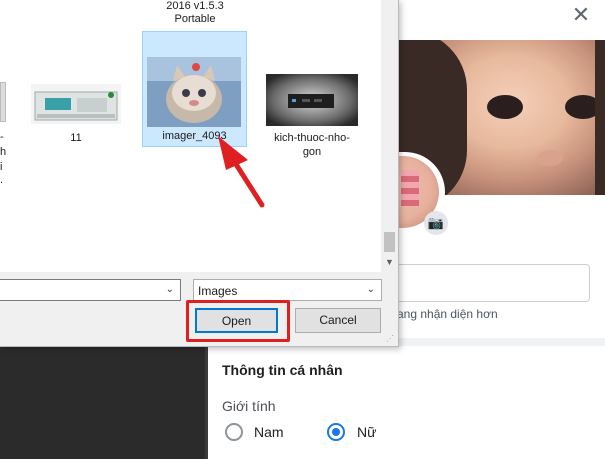  What do you see at coordinates (367, 432) in the screenshot?
I see `gender-option-label: Nữ` at bounding box center [367, 432].